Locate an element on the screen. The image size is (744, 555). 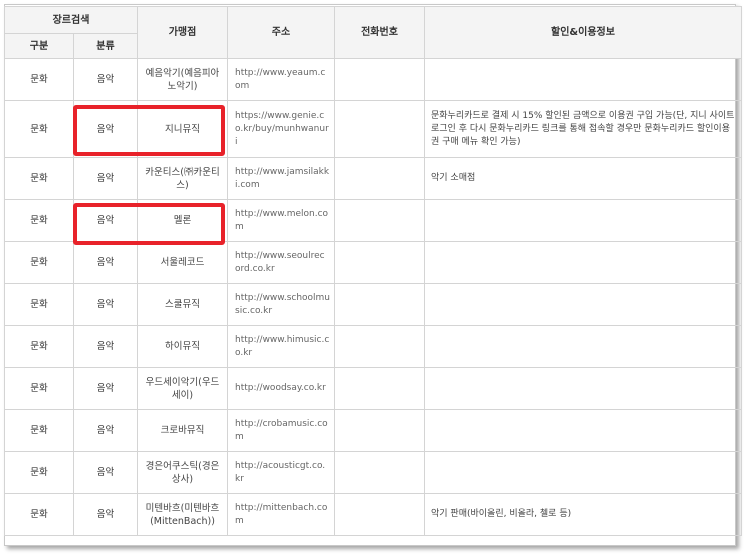
address-link: http://mittenbach.com is located at coordinates (281, 514).